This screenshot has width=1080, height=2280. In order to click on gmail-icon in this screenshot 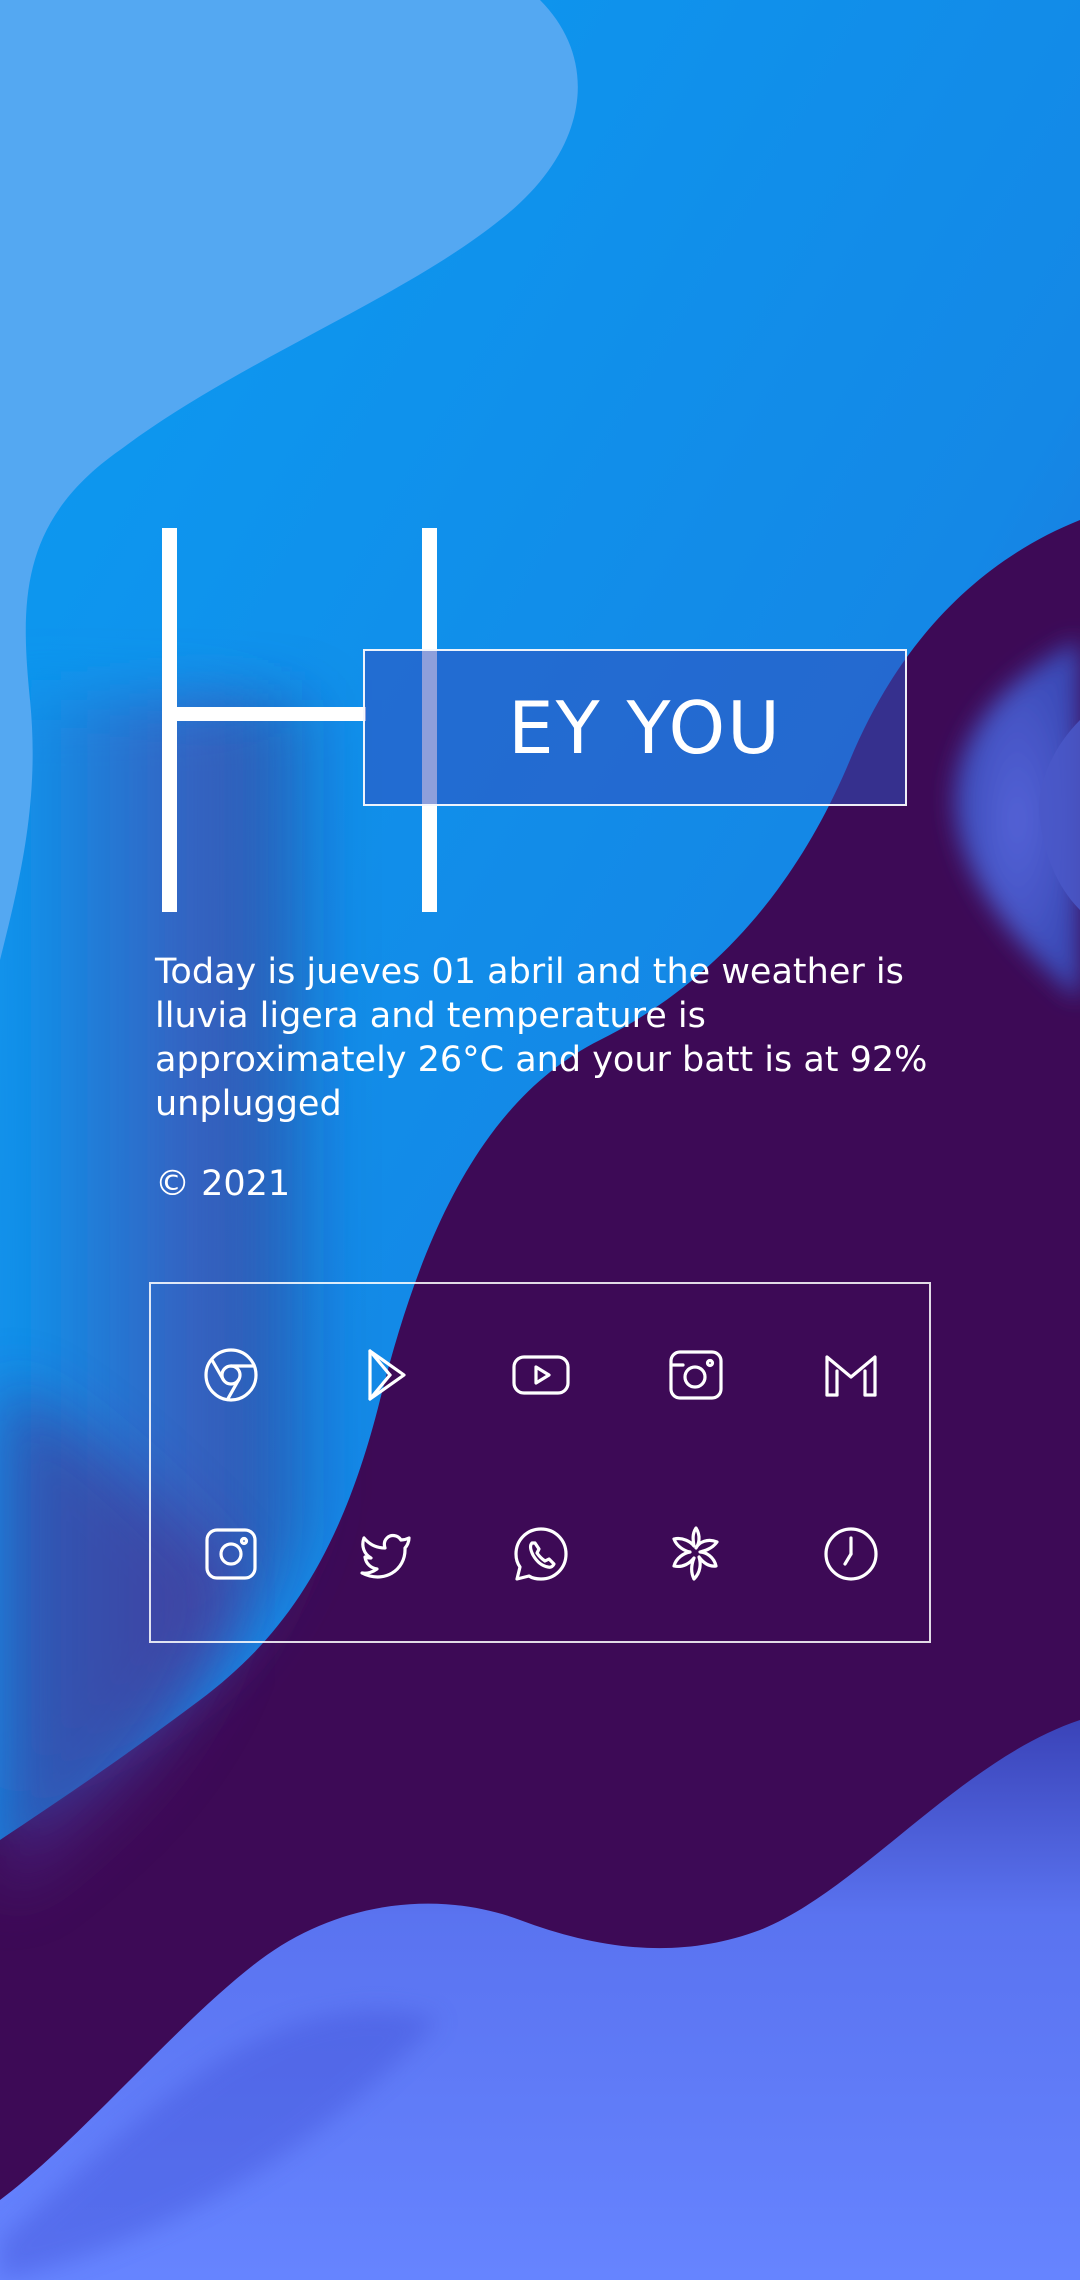, I will do `click(851, 1375)`.